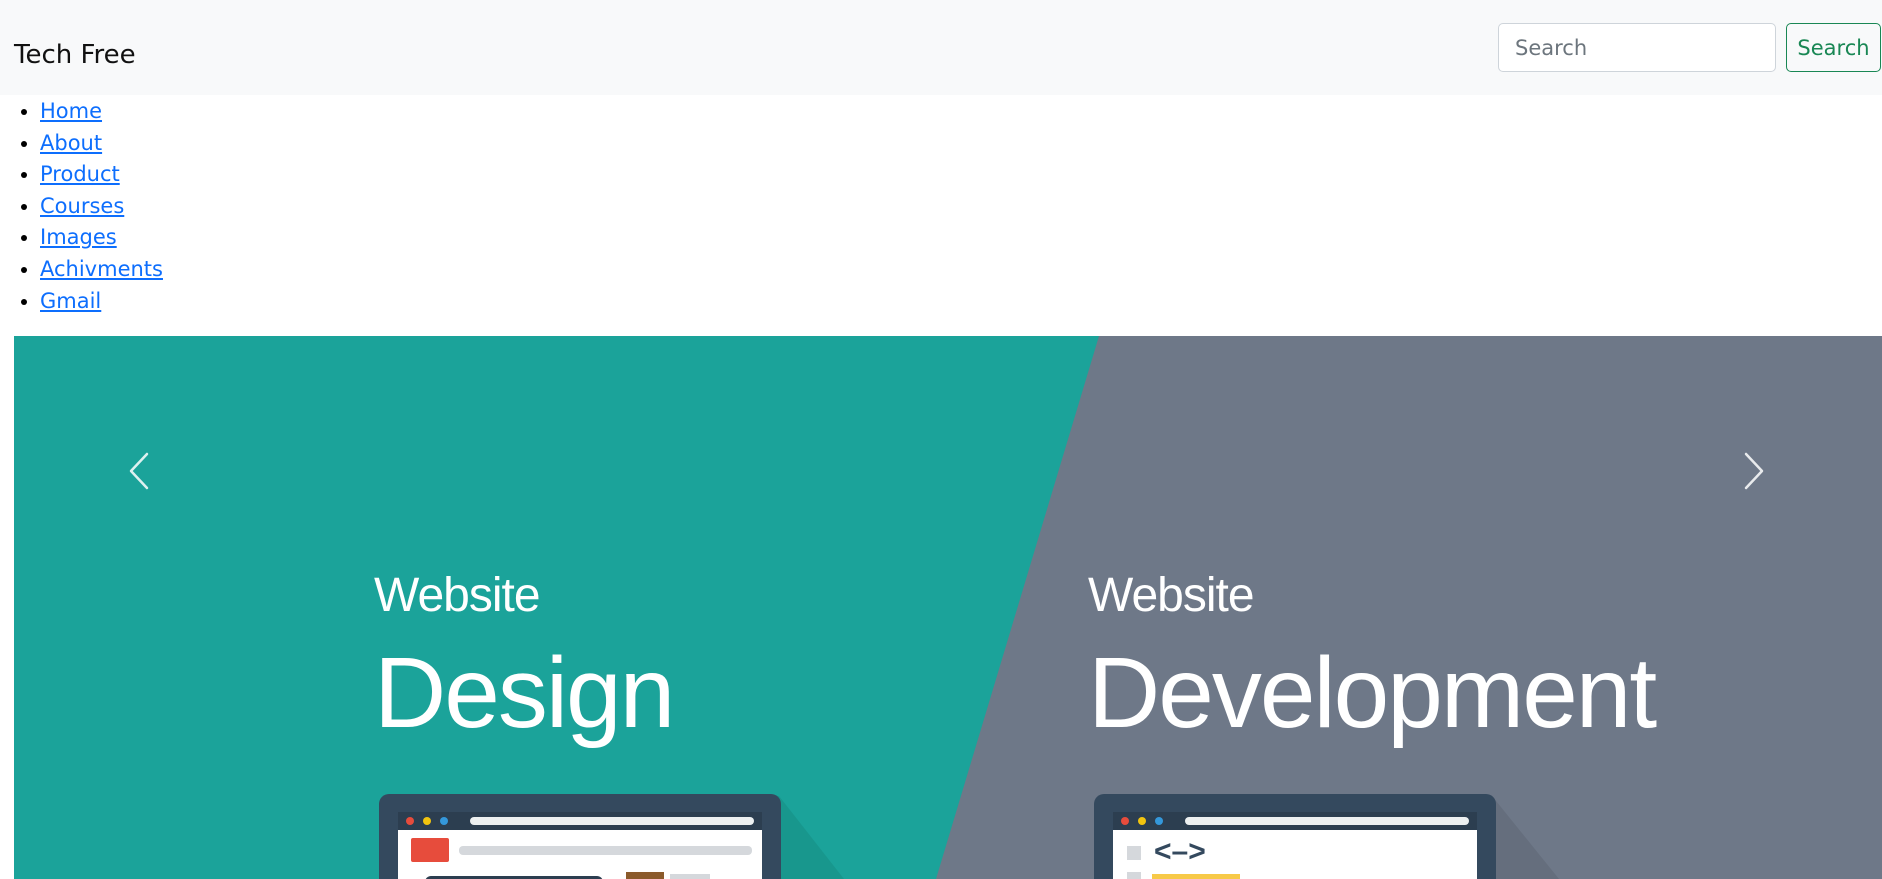 This screenshot has height=879, width=1882. Describe the element at coordinates (1180, 851) in the screenshot. I see `code-symbol: <–>` at that location.